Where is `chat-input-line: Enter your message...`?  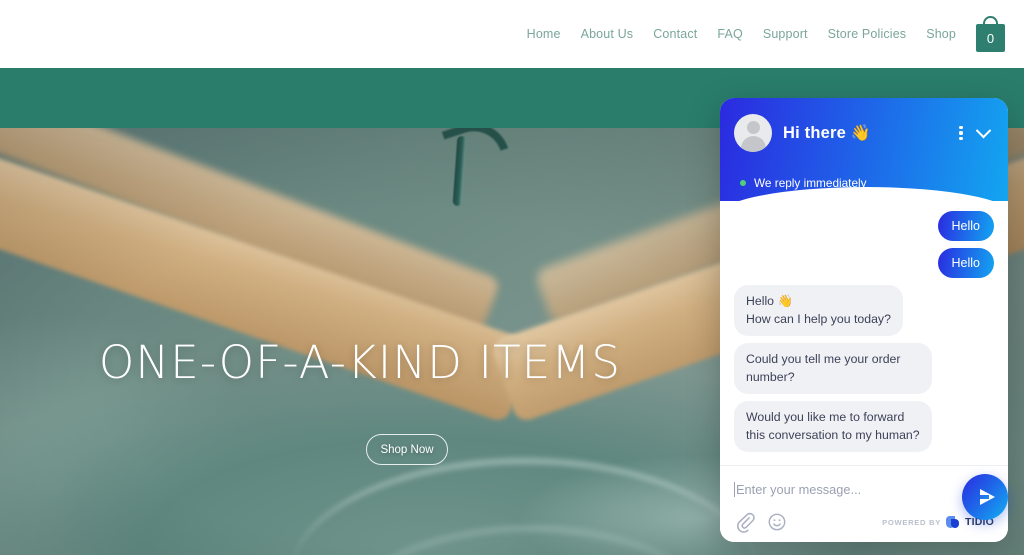 chat-input-line: Enter your message... is located at coordinates (864, 489).